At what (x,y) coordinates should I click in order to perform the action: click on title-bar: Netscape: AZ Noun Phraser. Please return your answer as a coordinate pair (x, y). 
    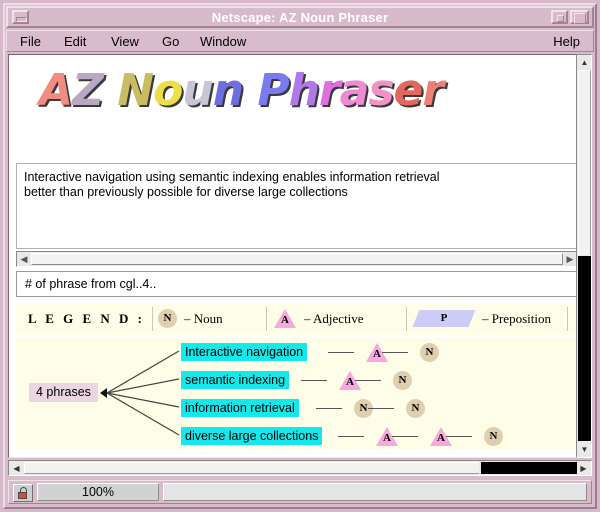
    Looking at the image, I should click on (300, 17).